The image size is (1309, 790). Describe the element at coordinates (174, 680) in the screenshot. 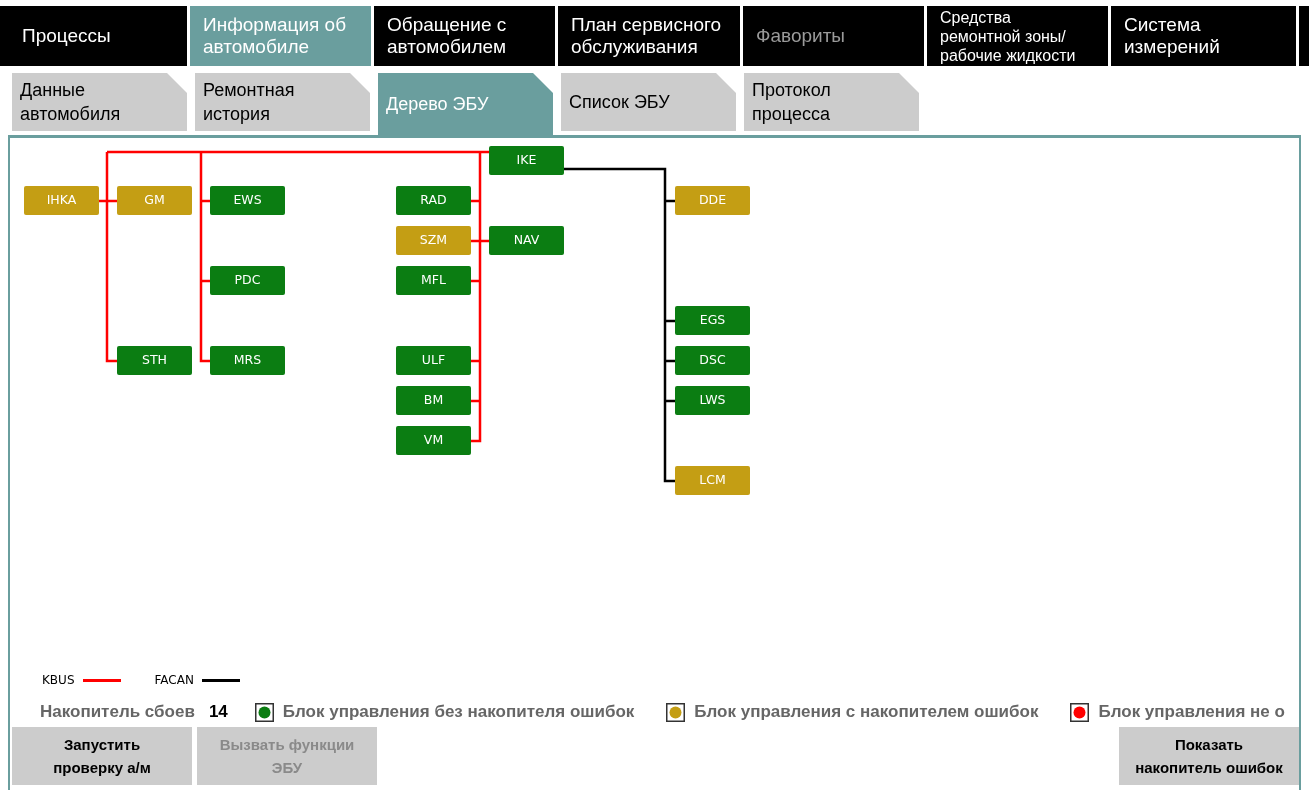

I see `legend-label: FACAN` at that location.